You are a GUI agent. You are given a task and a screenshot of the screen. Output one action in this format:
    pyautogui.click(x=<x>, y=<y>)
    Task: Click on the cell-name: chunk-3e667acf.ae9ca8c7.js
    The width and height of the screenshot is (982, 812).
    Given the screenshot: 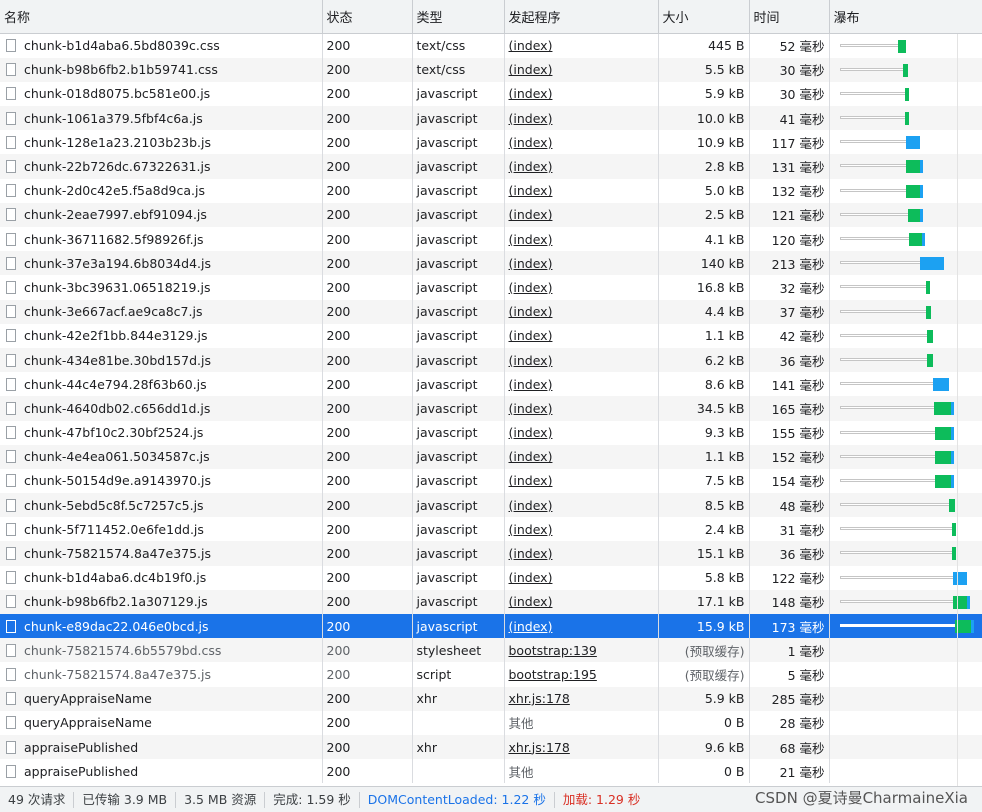 What is the action you would take?
    pyautogui.click(x=161, y=311)
    